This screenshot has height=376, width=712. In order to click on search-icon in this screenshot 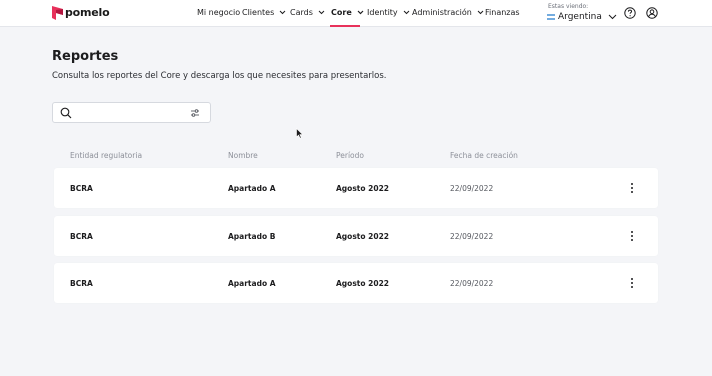, I will do `click(66, 113)`.